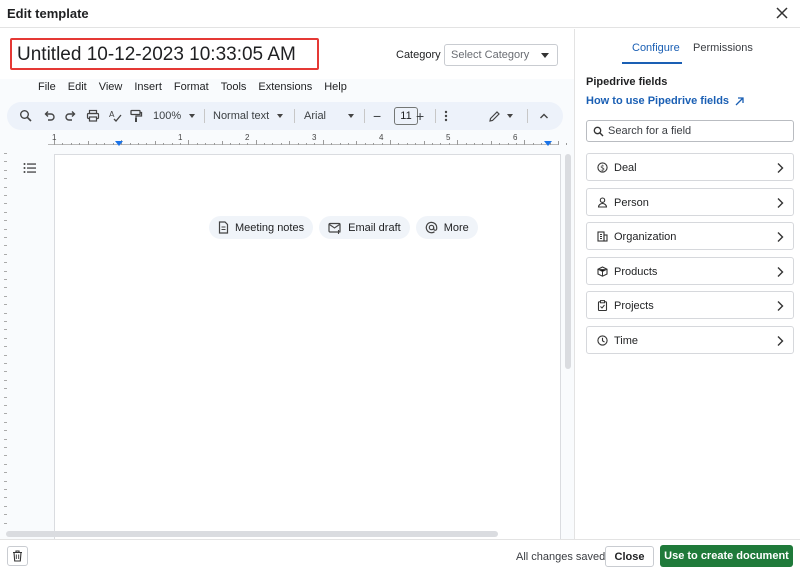 This screenshot has width=800, height=571. Describe the element at coordinates (456, 227) in the screenshot. I see `chip-label: More` at that location.